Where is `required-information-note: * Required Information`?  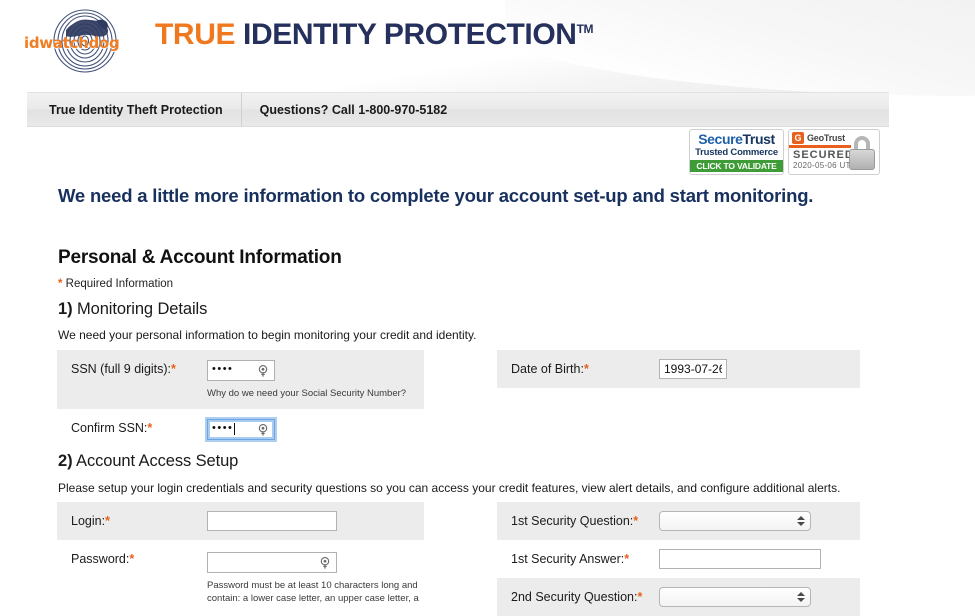
required-information-note: * Required Information is located at coordinates (115, 284).